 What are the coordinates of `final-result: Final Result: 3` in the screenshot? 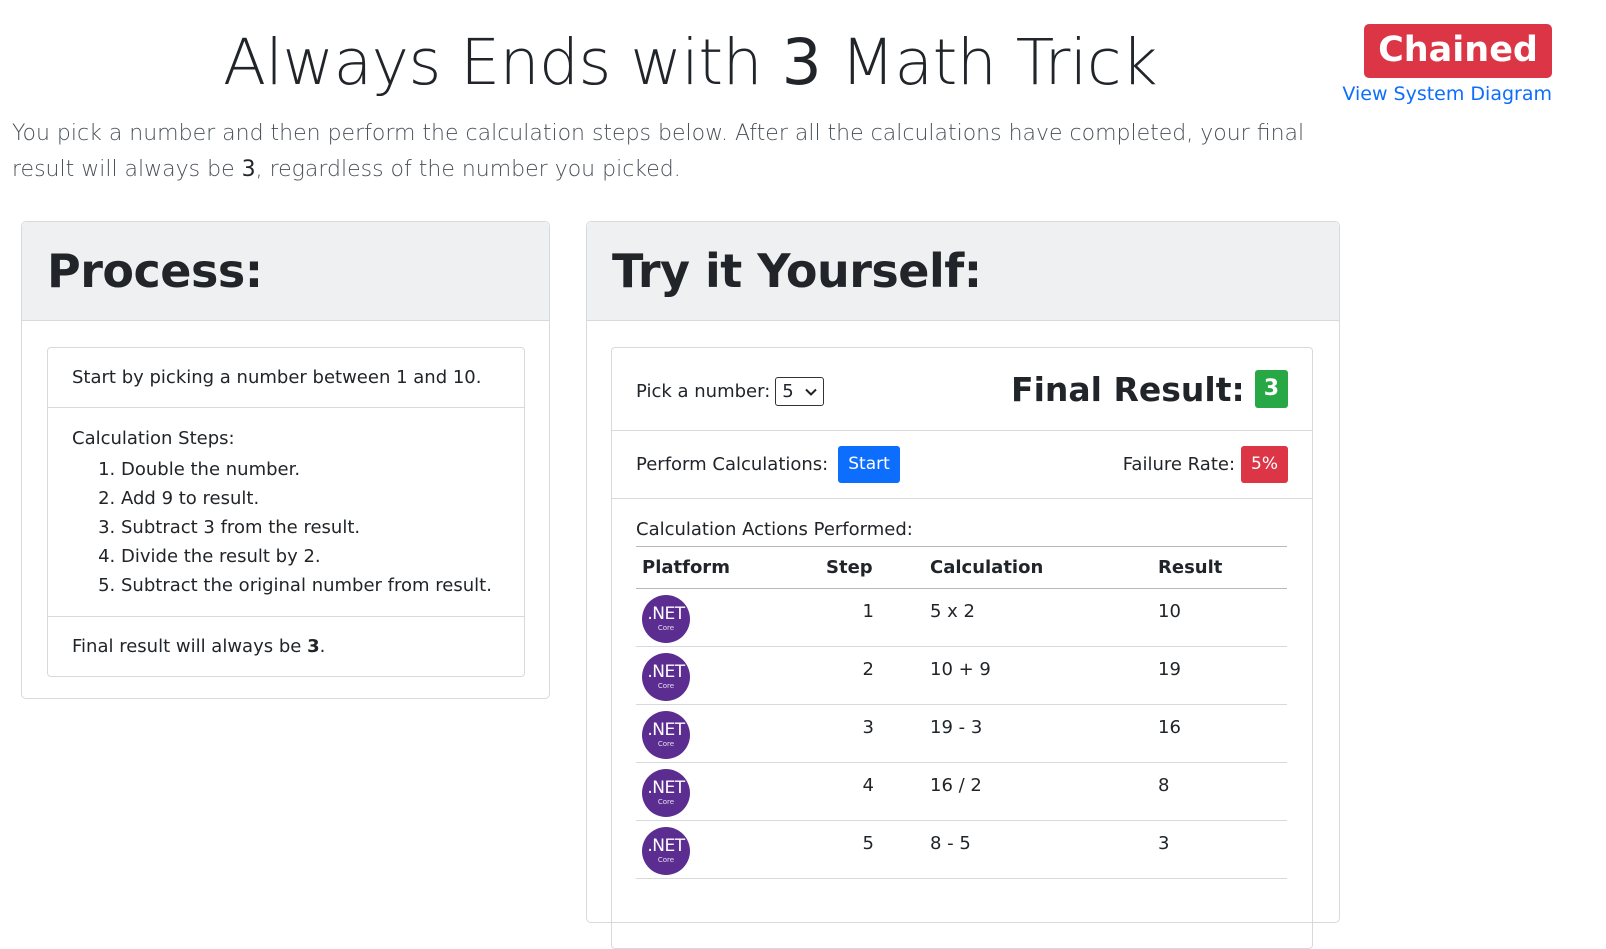 It's located at (1149, 389).